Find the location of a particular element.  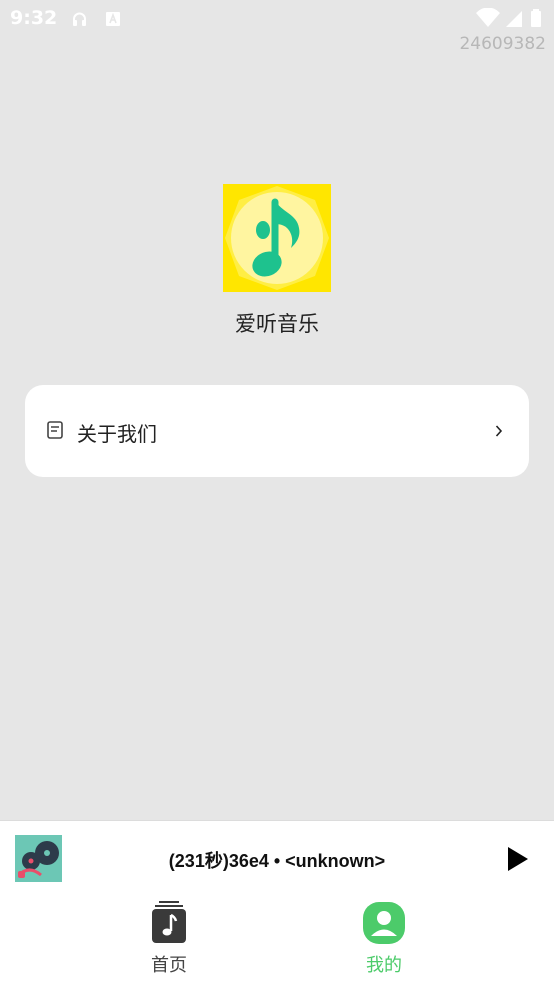

build-id: 24609382 is located at coordinates (502, 44).